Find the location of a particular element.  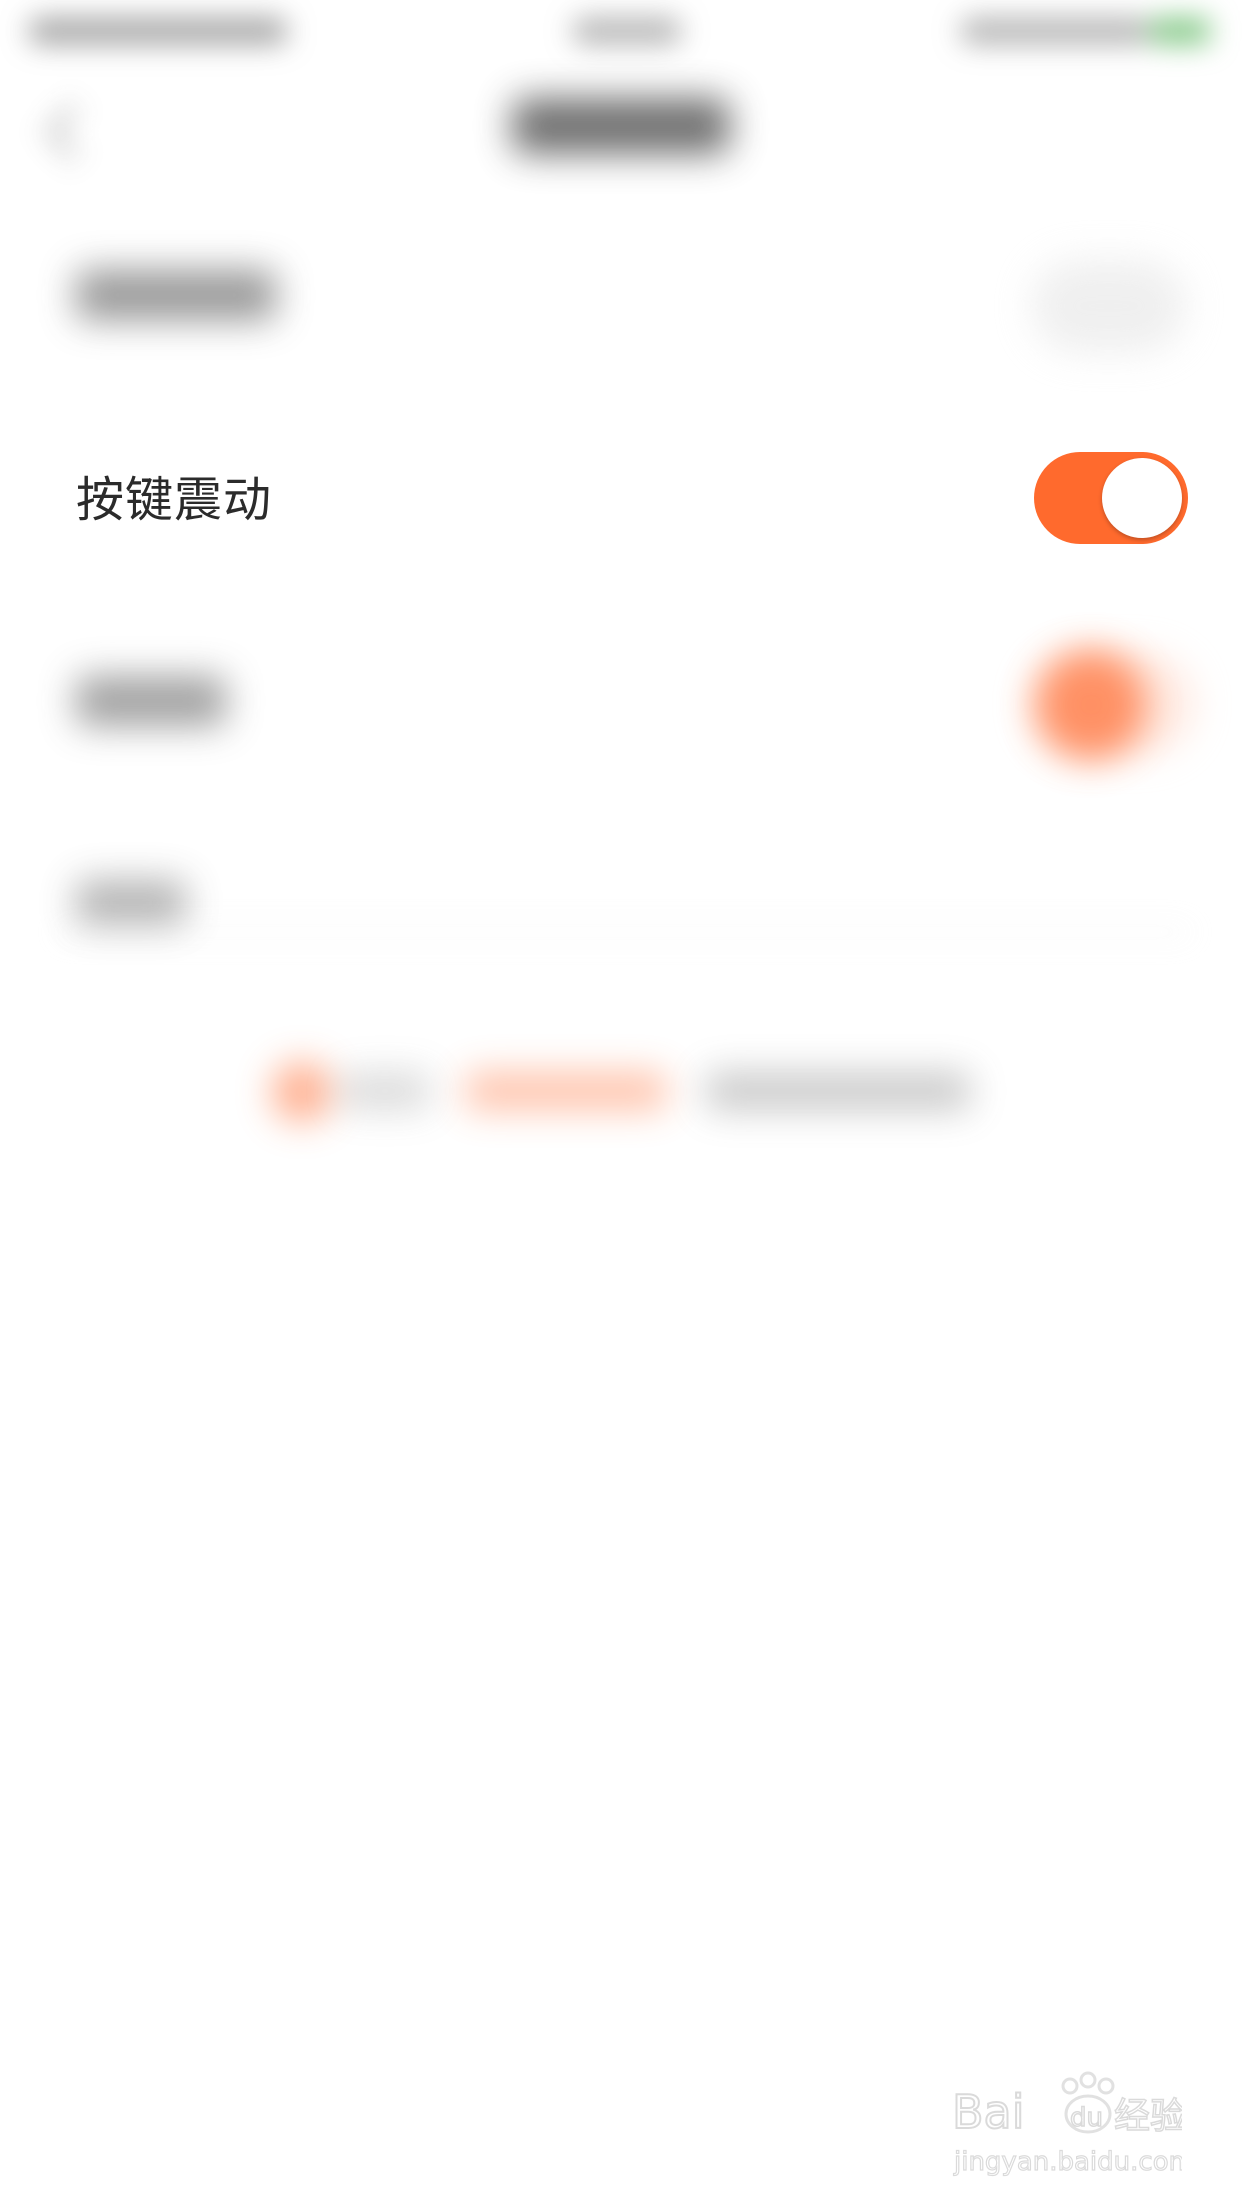

carrier-signal is located at coordinates (158, 31).